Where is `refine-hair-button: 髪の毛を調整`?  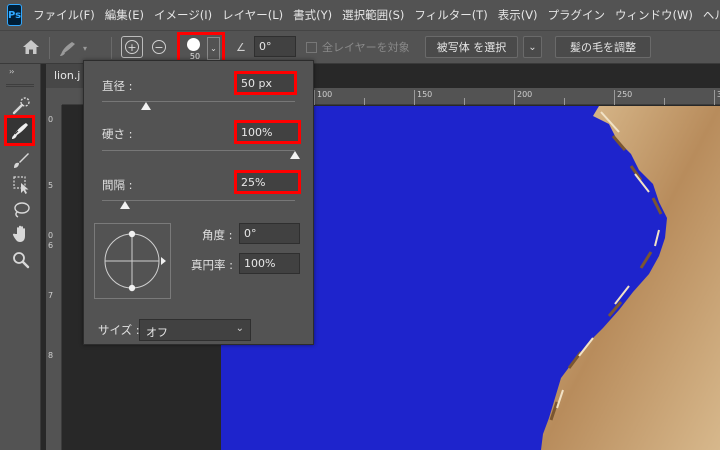
refine-hair-button: 髪の毛を調整 is located at coordinates (603, 47).